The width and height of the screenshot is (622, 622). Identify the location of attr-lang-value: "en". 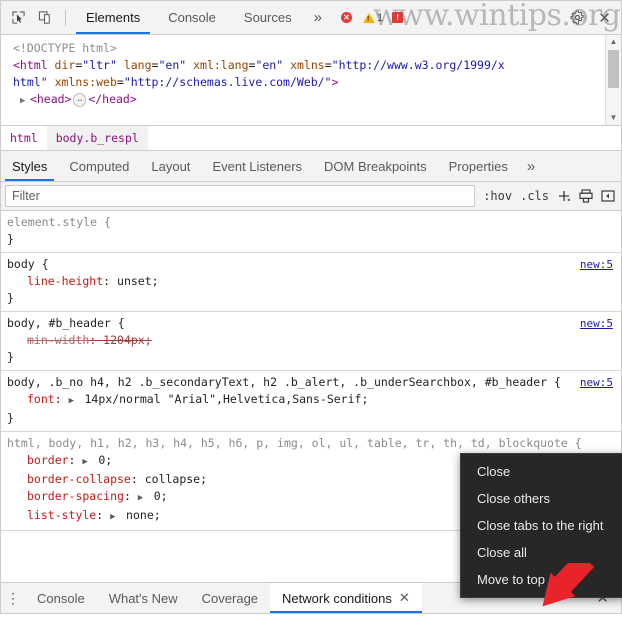
(172, 65).